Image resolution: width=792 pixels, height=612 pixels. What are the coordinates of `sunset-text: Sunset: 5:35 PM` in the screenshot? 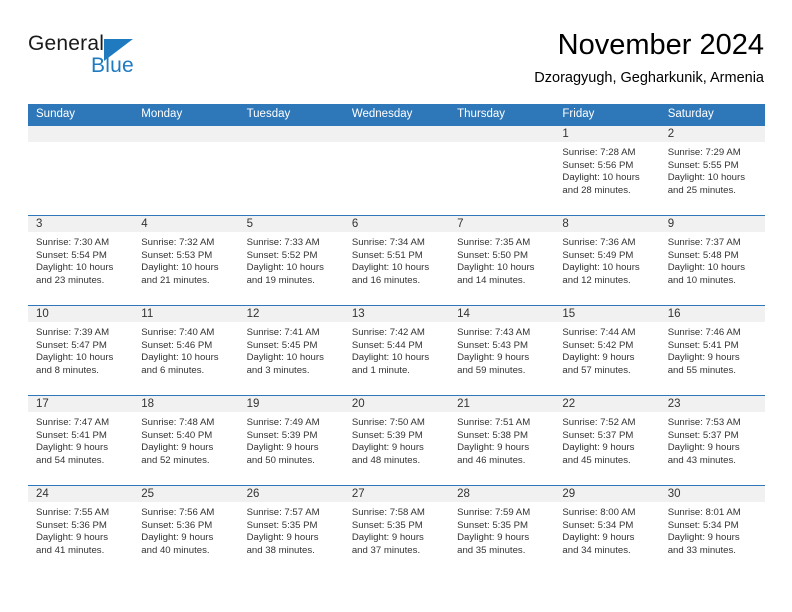 It's located at (493, 525).